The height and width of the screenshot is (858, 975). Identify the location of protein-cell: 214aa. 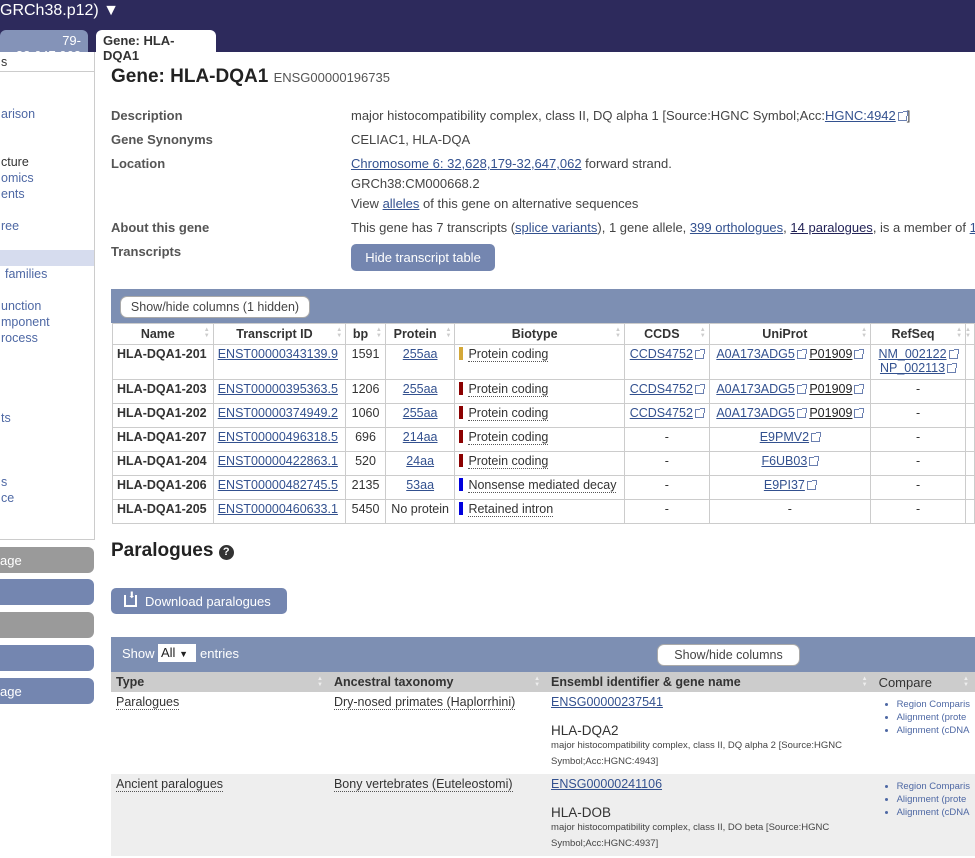
(420, 439).